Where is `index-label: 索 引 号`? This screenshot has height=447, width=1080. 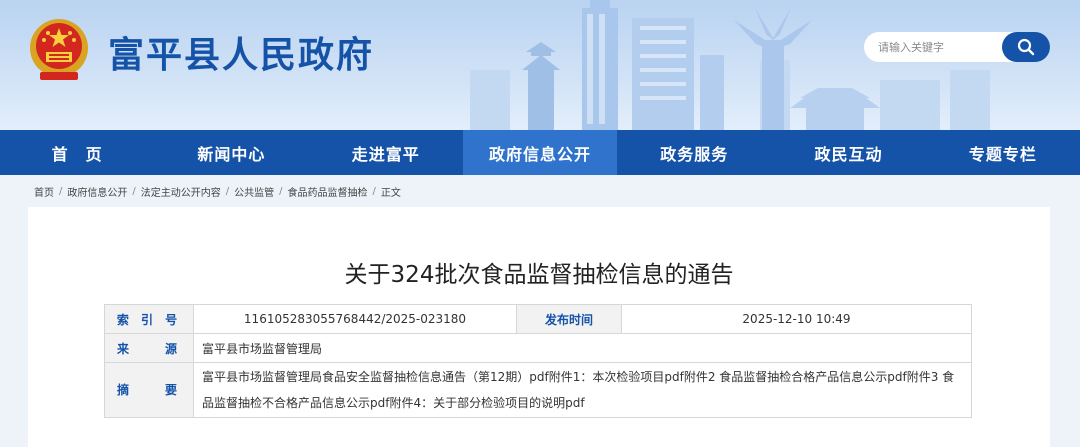
index-label: 索 引 号 is located at coordinates (149, 319).